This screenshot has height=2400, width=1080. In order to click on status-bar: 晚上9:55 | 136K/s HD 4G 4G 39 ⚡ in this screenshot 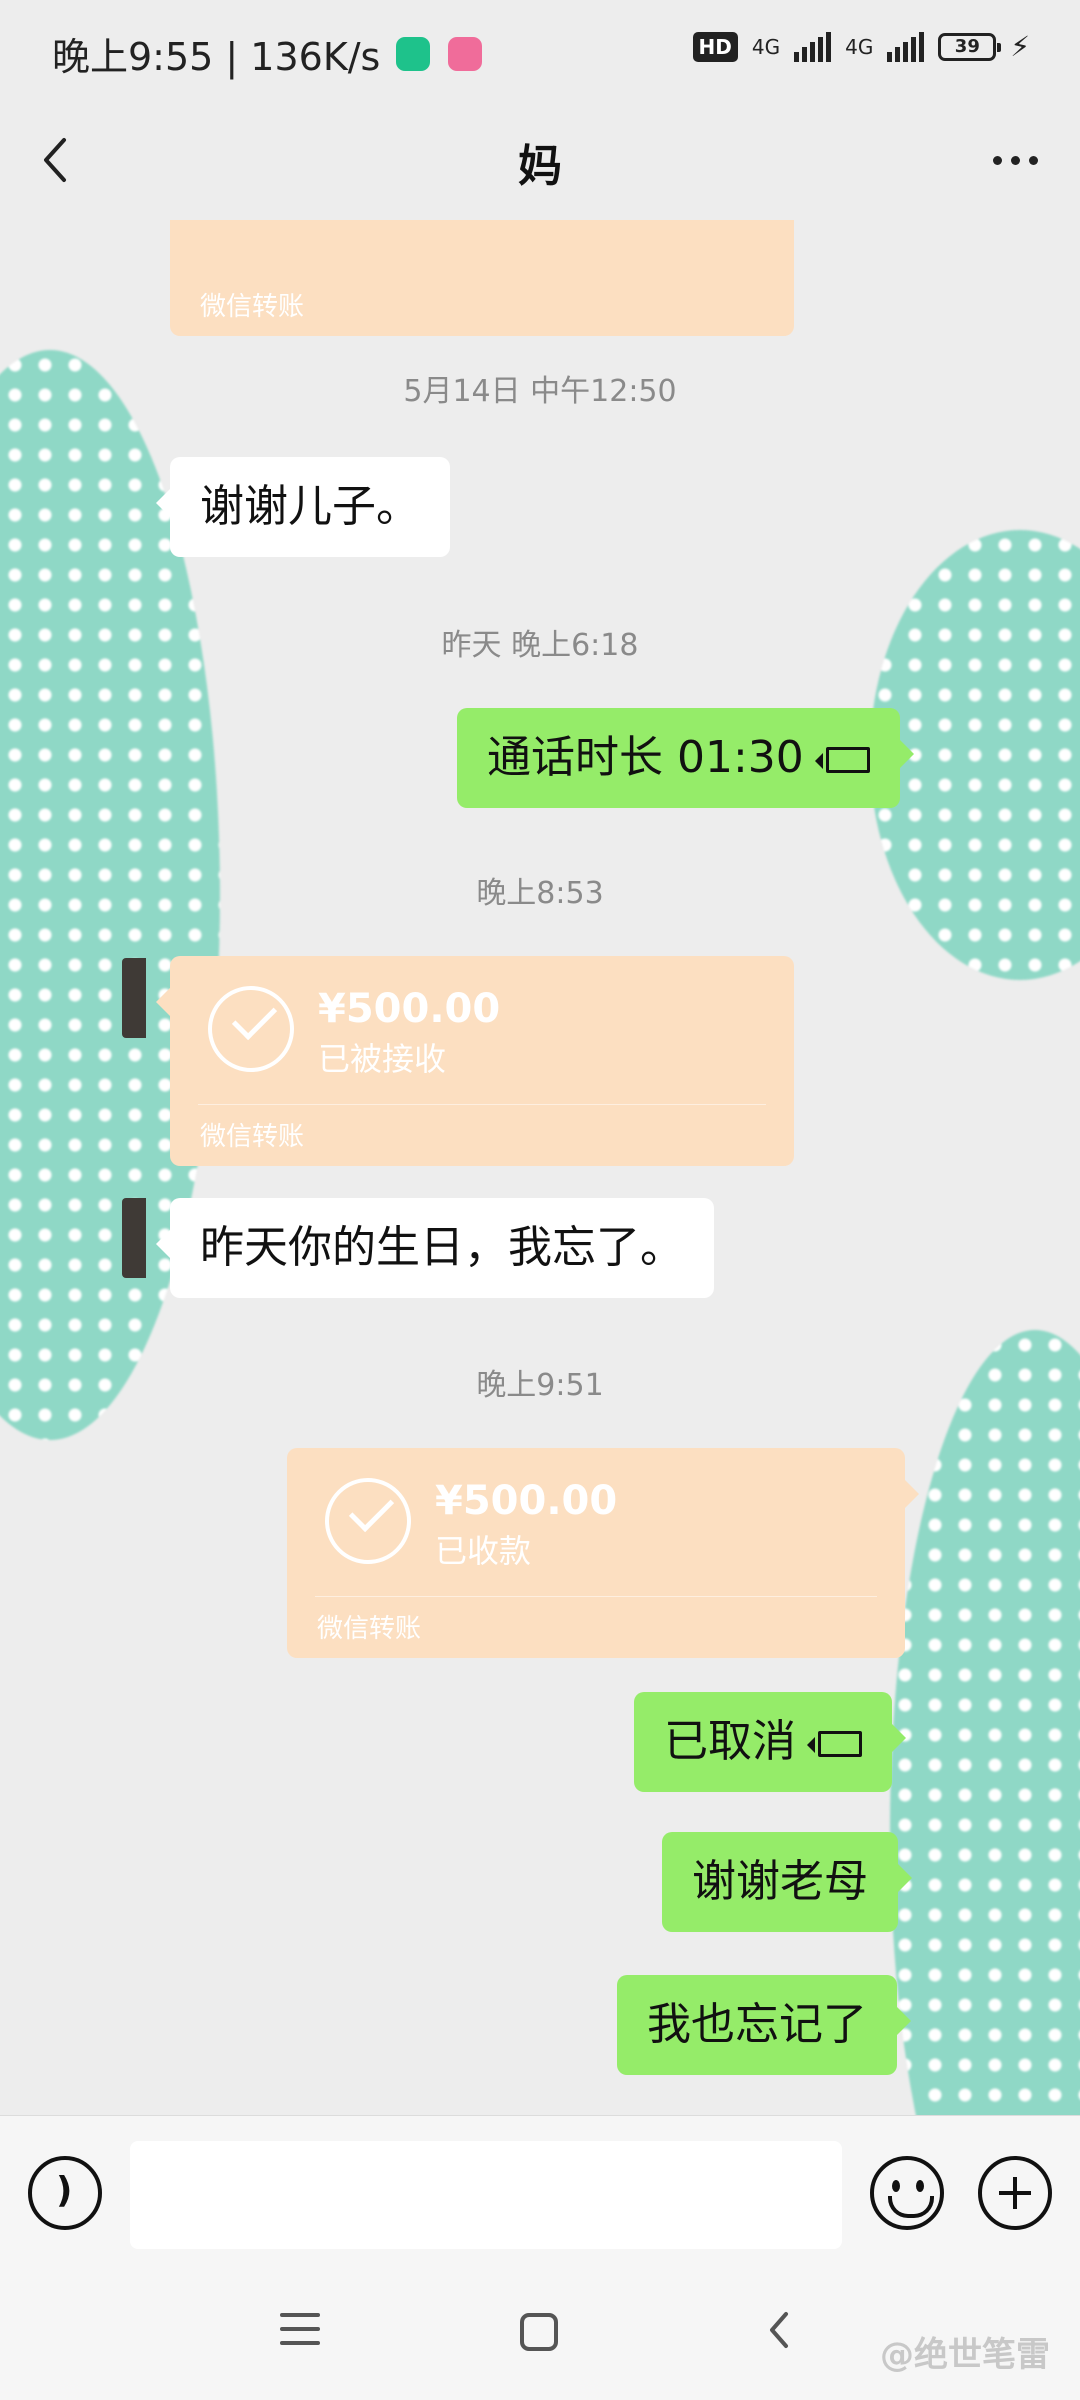, I will do `click(540, 50)`.